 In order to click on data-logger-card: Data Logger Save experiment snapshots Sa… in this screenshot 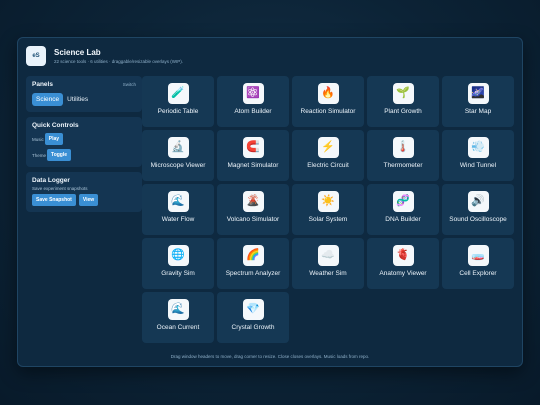, I will do `click(84, 192)`.